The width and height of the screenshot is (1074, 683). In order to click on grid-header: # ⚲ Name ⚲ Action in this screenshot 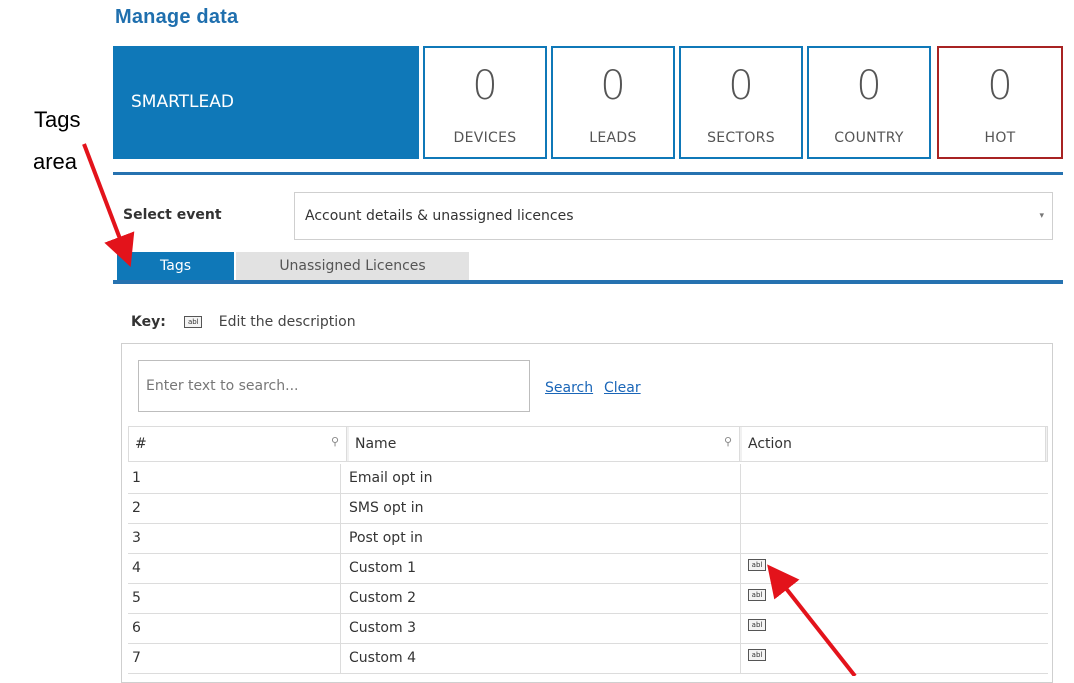, I will do `click(588, 444)`.